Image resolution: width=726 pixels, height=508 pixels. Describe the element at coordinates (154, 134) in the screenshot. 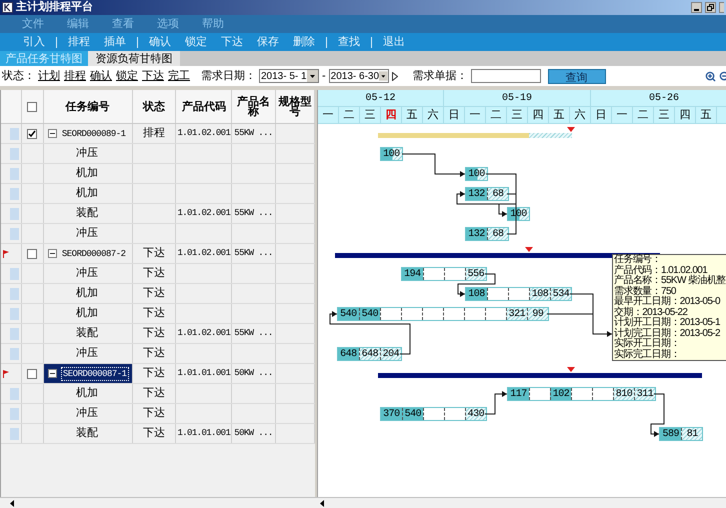

I see `status-text: 排程` at that location.